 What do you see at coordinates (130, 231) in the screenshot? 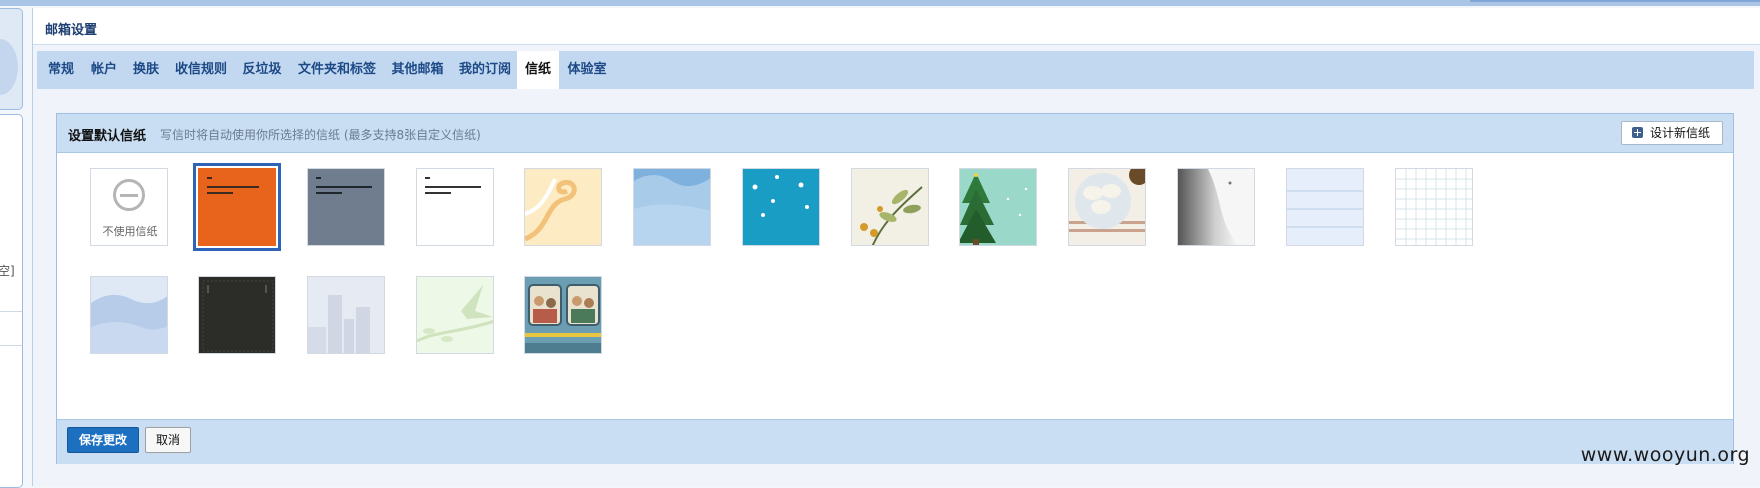
I see `no-stationery-label: 不使用信纸` at bounding box center [130, 231].